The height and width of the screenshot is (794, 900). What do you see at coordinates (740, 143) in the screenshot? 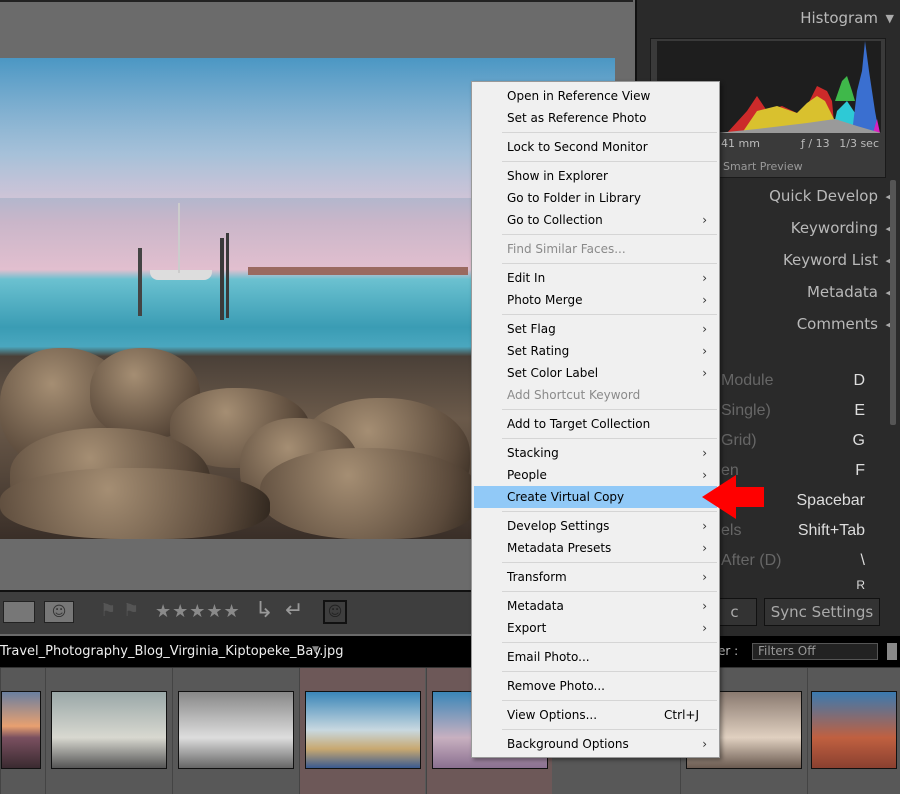
I see `focal-length: 41 mm` at bounding box center [740, 143].